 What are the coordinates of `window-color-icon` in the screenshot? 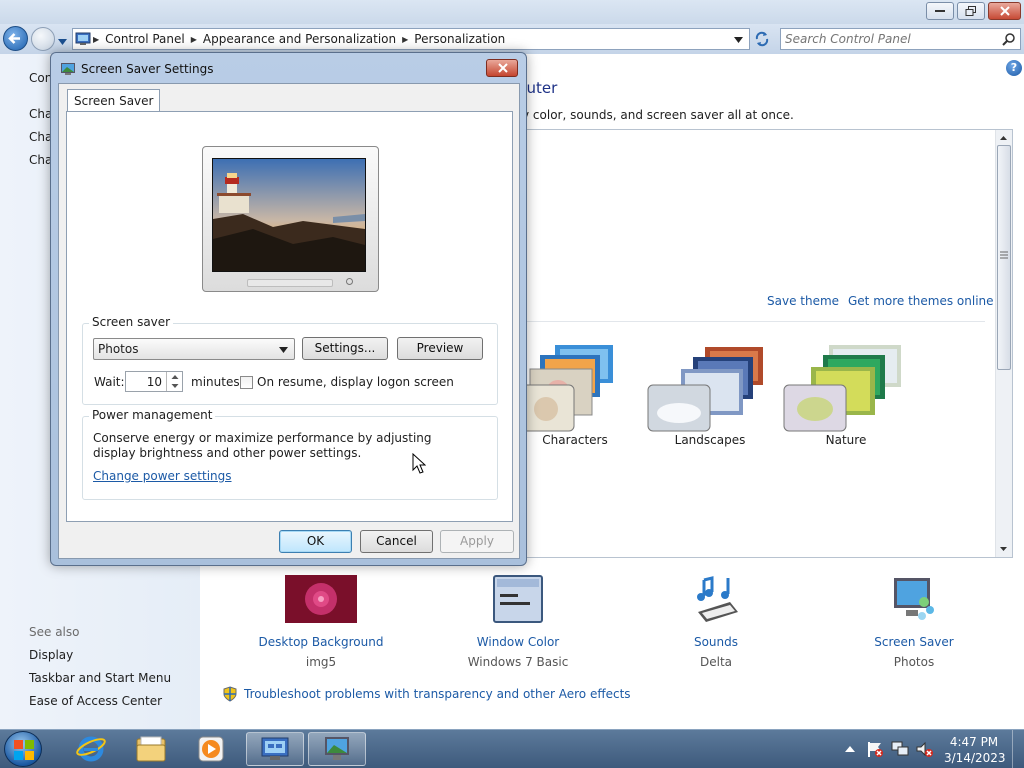 It's located at (518, 599).